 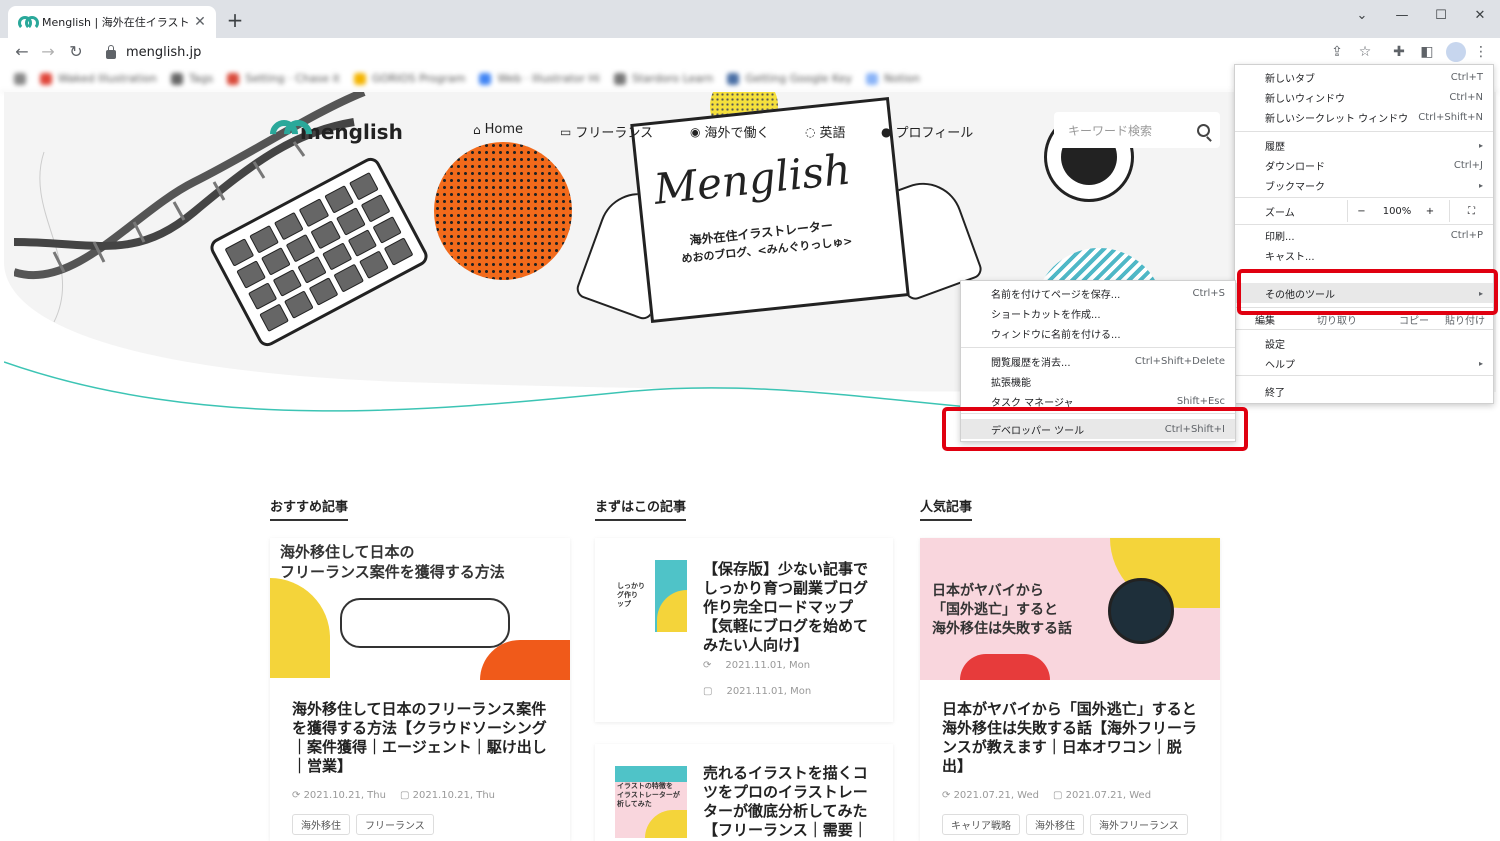 I want to click on bookmark-item: Setting · Chase it, so click(x=283, y=78).